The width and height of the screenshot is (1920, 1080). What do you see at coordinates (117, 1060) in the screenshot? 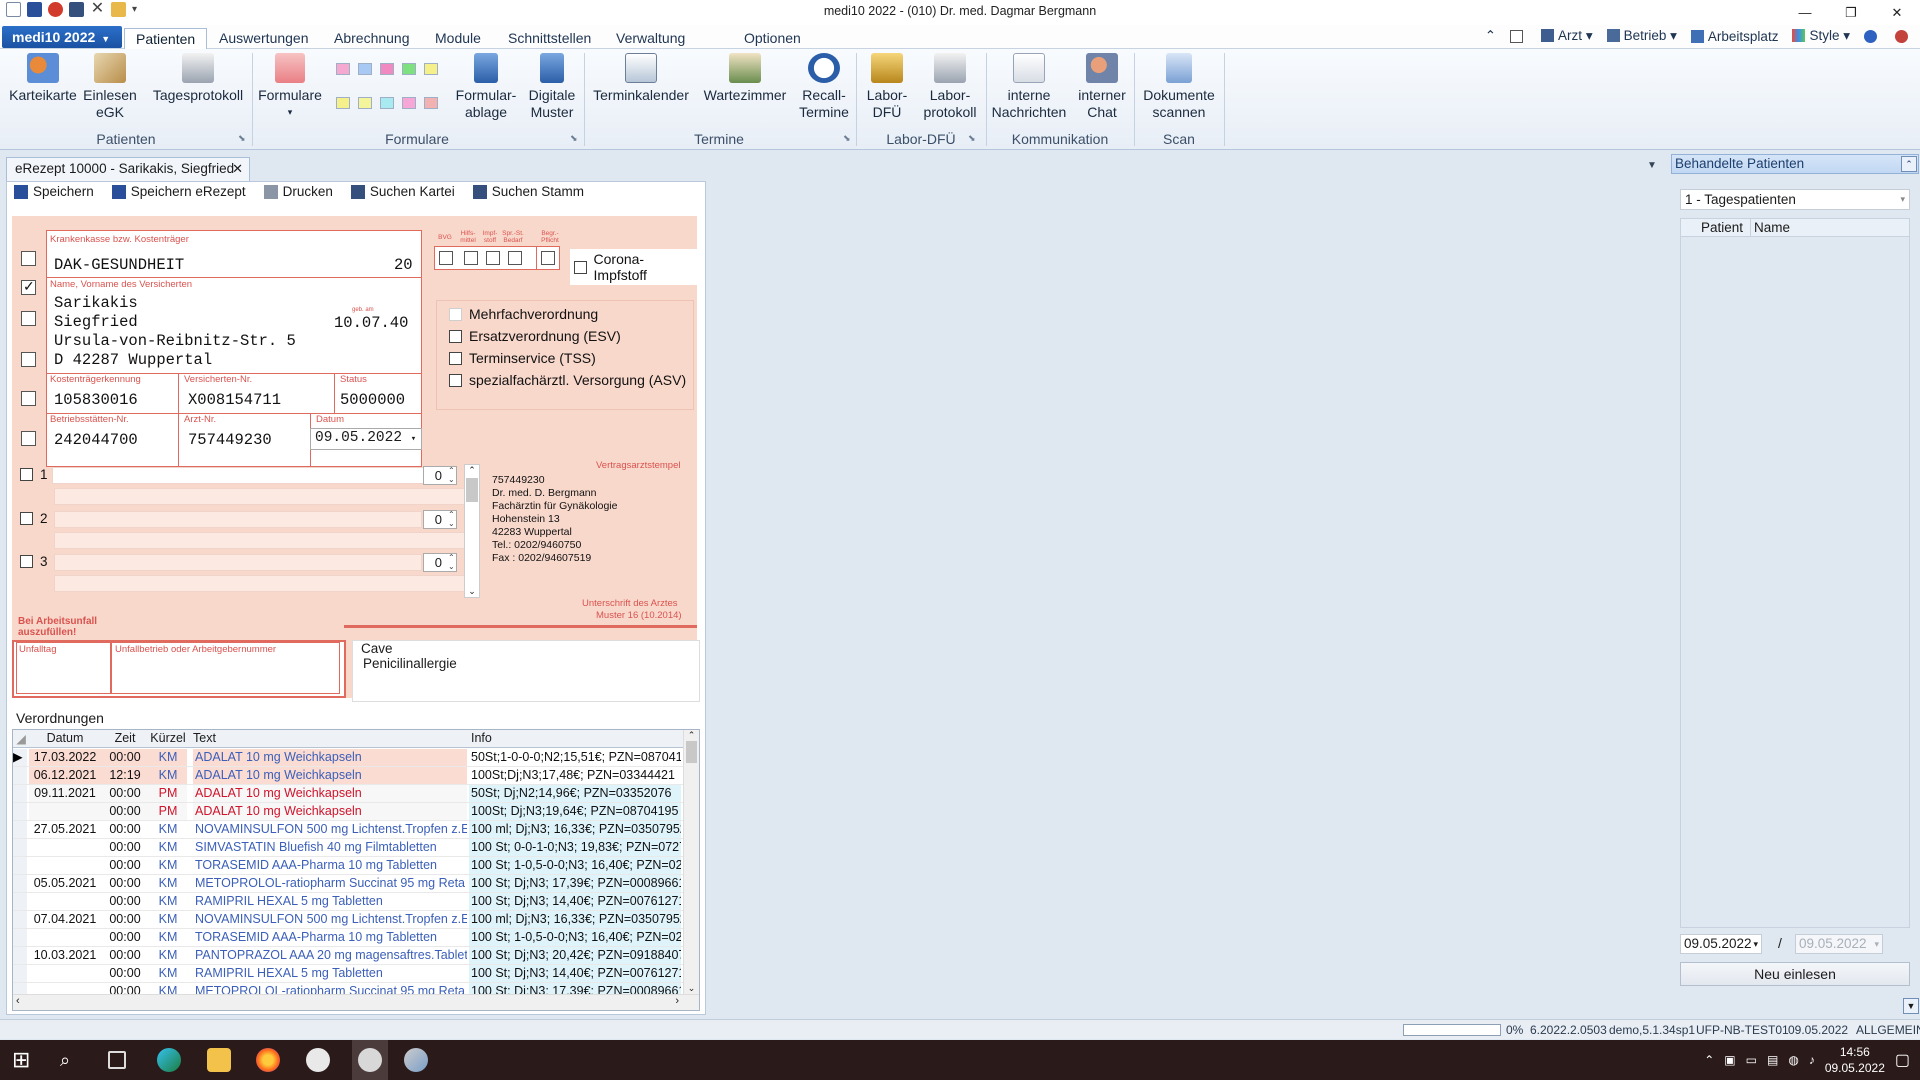
I see `task-view-icon` at bounding box center [117, 1060].